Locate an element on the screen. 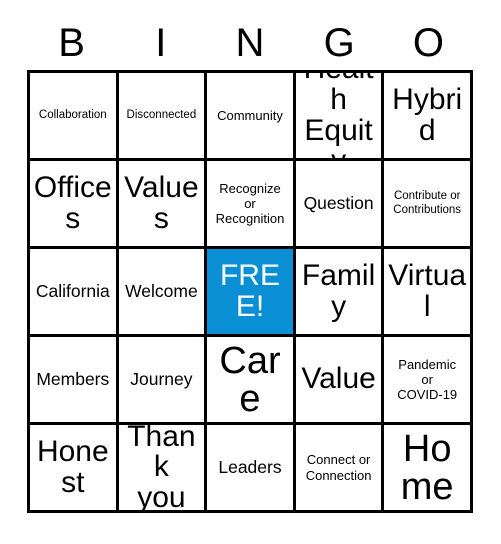  bingo-cell-label: Question is located at coordinates (338, 202).